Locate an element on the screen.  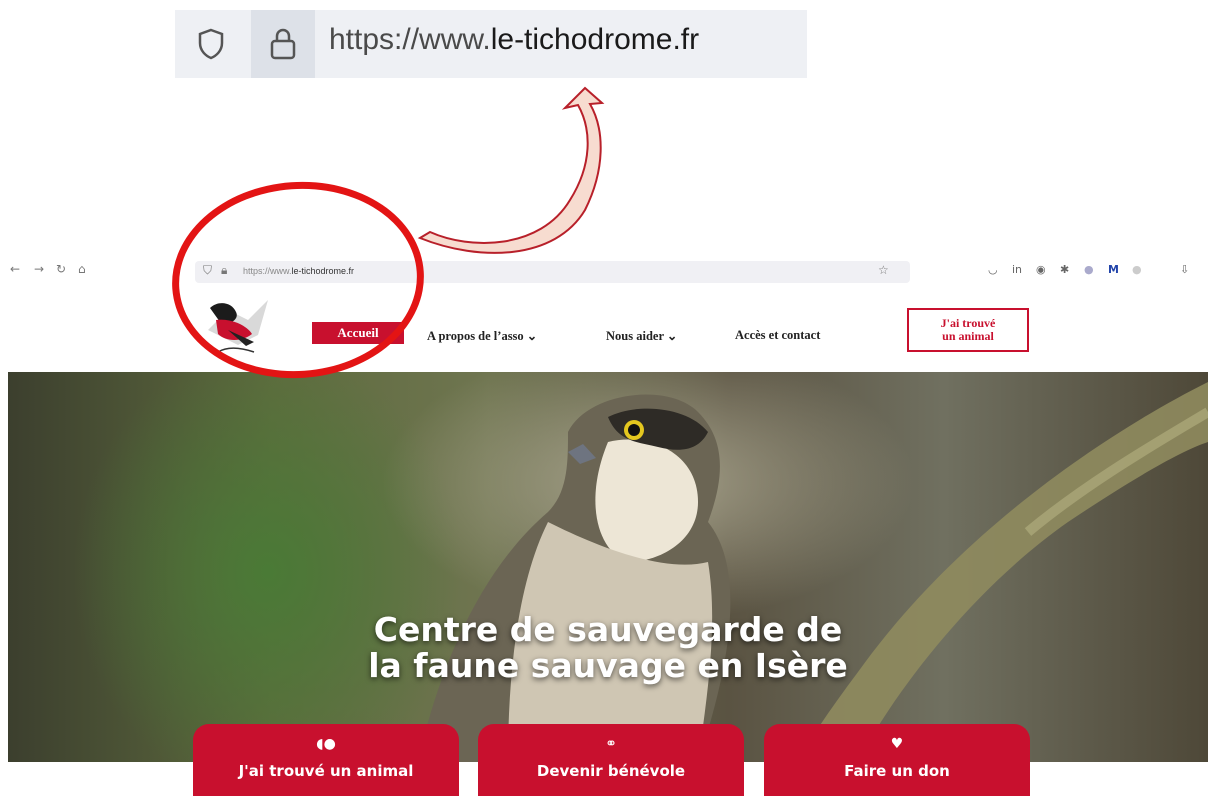
handshake-icon: ⚭ is located at coordinates (611, 744).